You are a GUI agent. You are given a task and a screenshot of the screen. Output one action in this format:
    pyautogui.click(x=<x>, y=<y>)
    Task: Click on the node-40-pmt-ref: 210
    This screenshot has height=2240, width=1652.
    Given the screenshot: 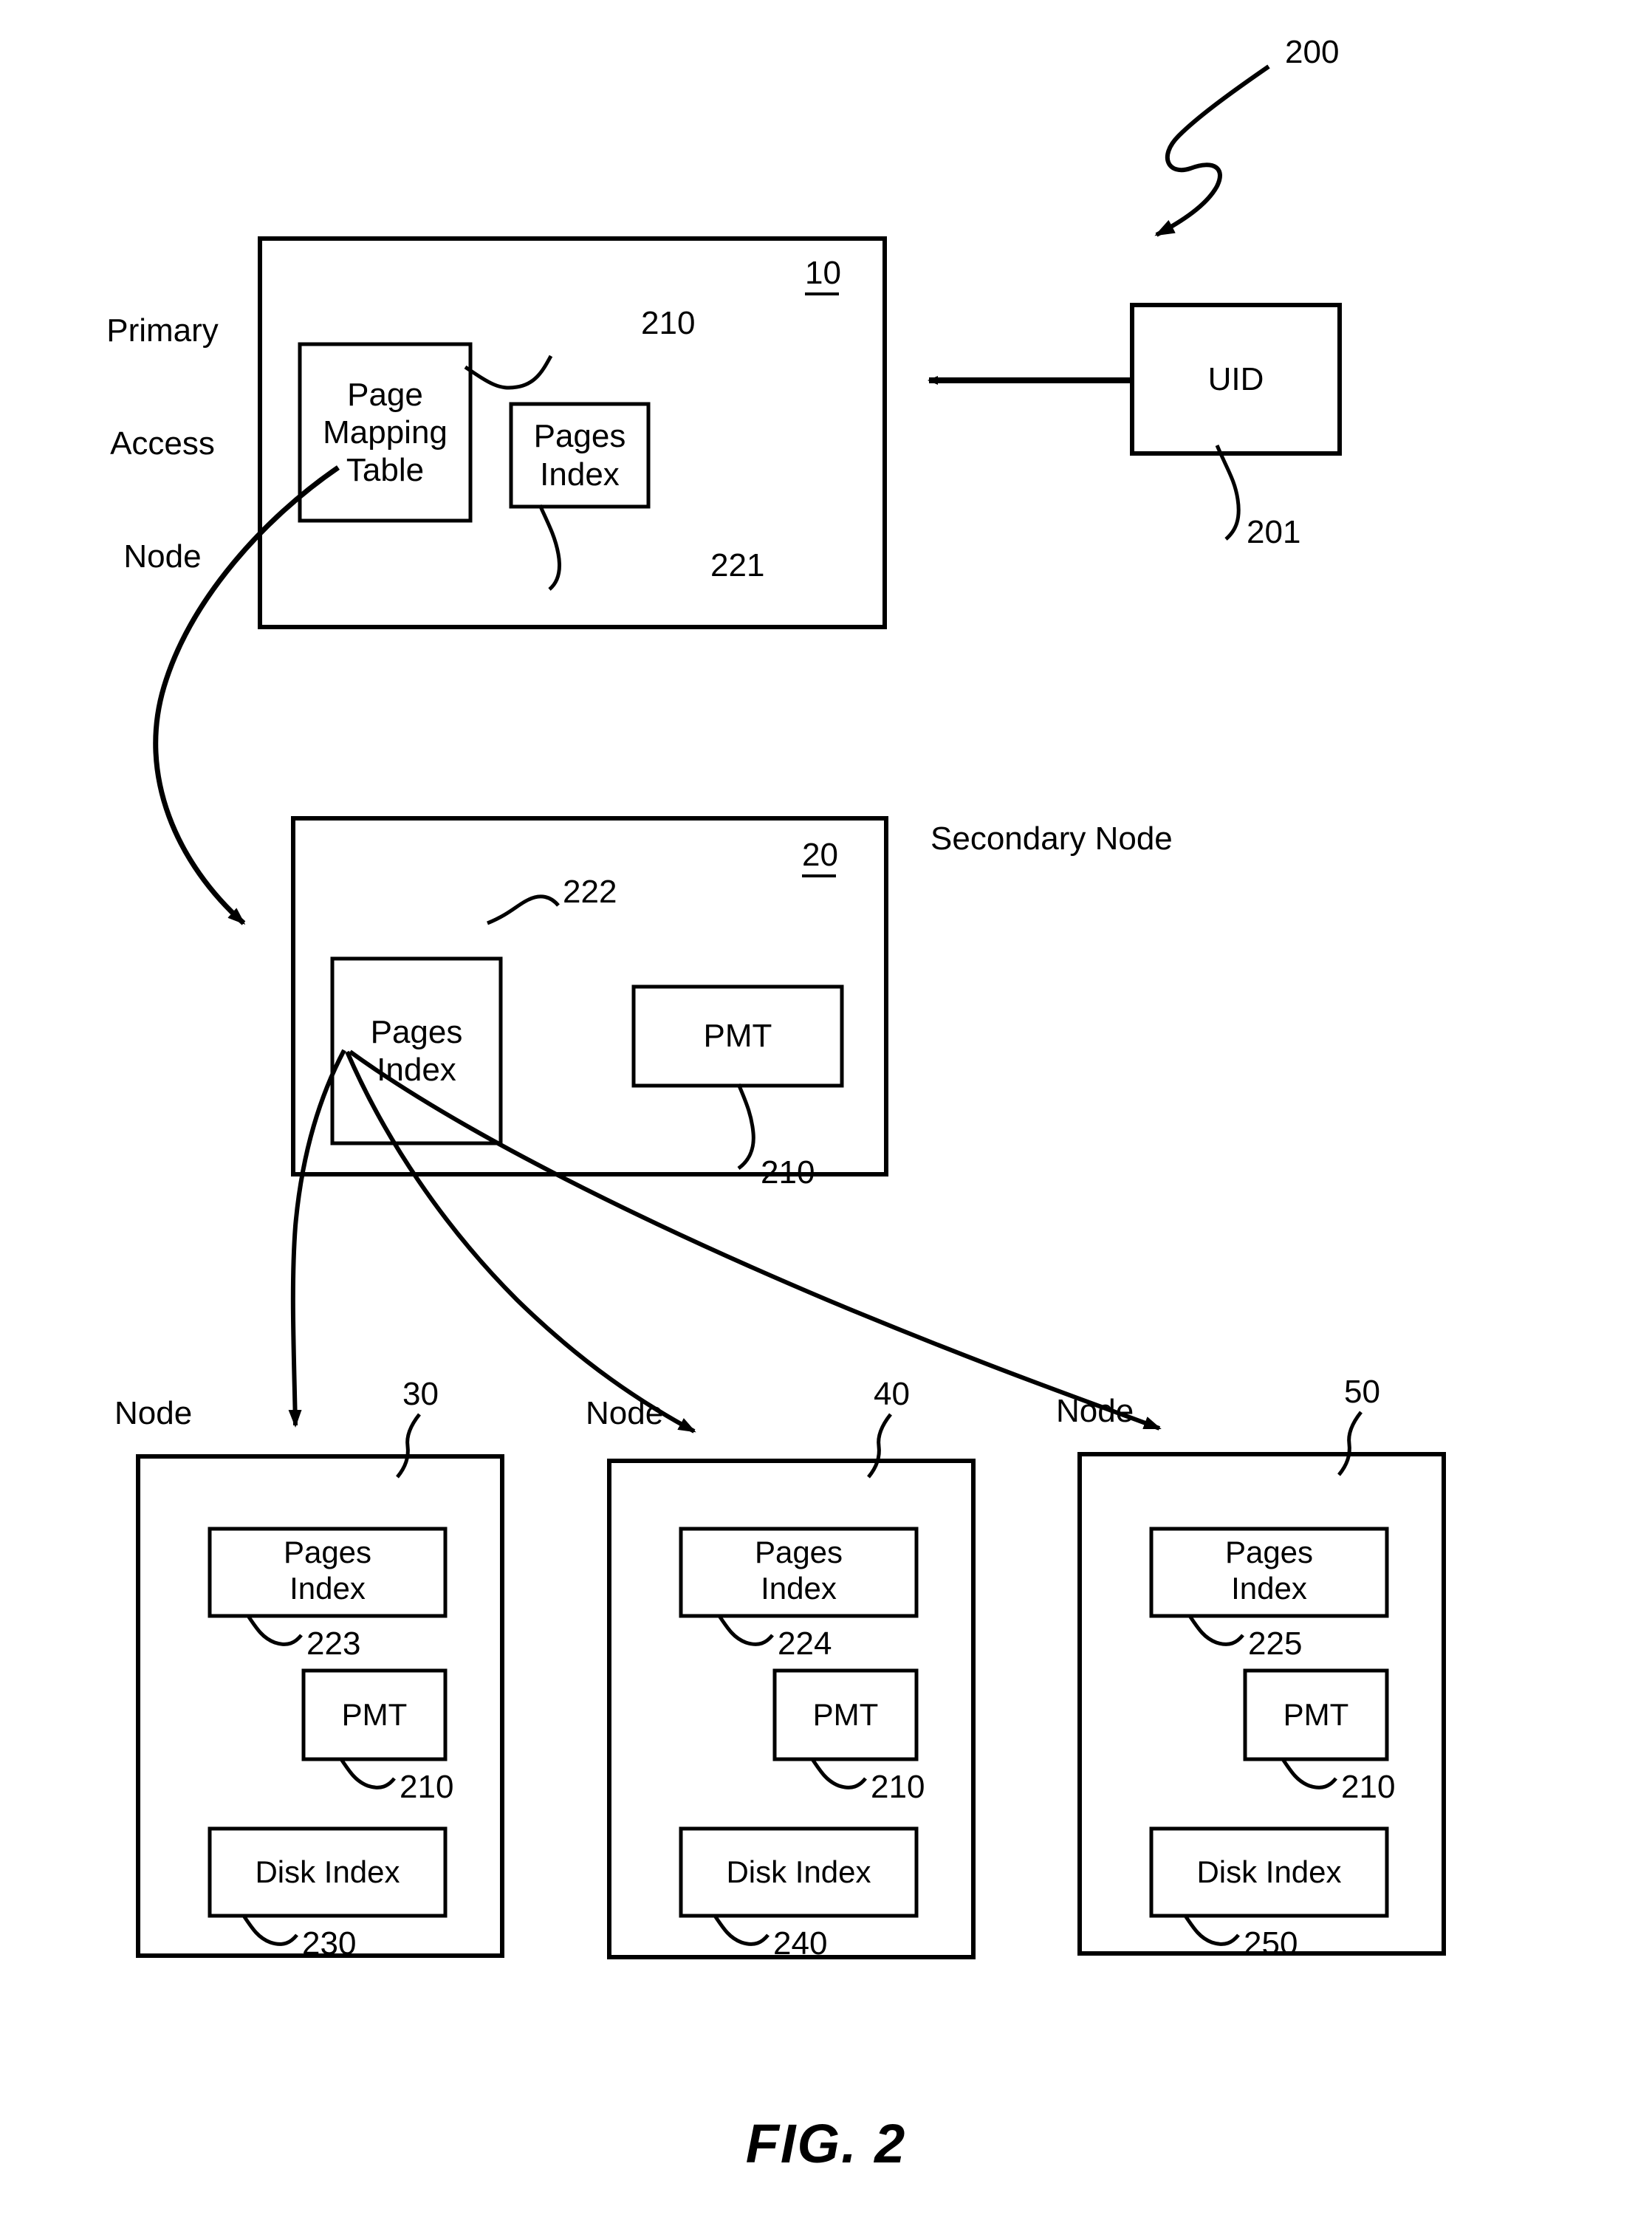 What is the action you would take?
    pyautogui.click(x=898, y=1787)
    